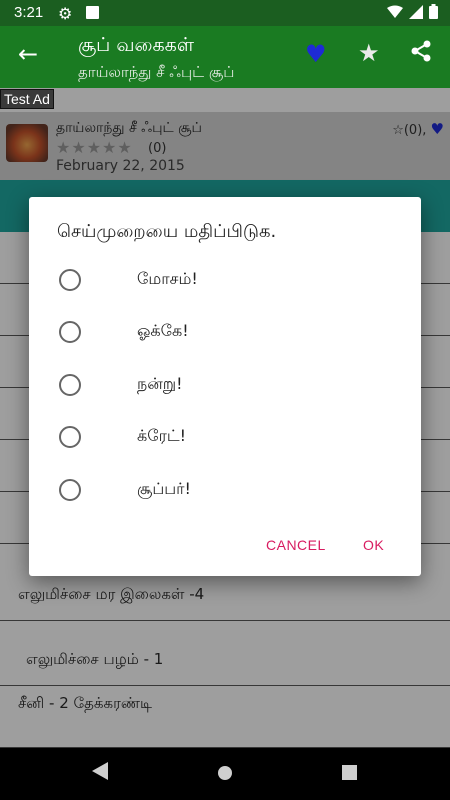 The height and width of the screenshot is (800, 450). What do you see at coordinates (227, 437) in the screenshot?
I see `rating-option-great: க்ரேட்!` at bounding box center [227, 437].